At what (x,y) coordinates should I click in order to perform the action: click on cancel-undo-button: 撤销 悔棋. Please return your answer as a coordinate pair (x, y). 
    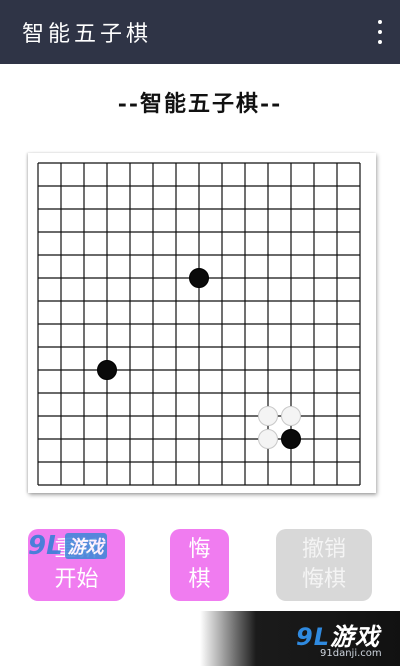
    Looking at the image, I should click on (324, 565).